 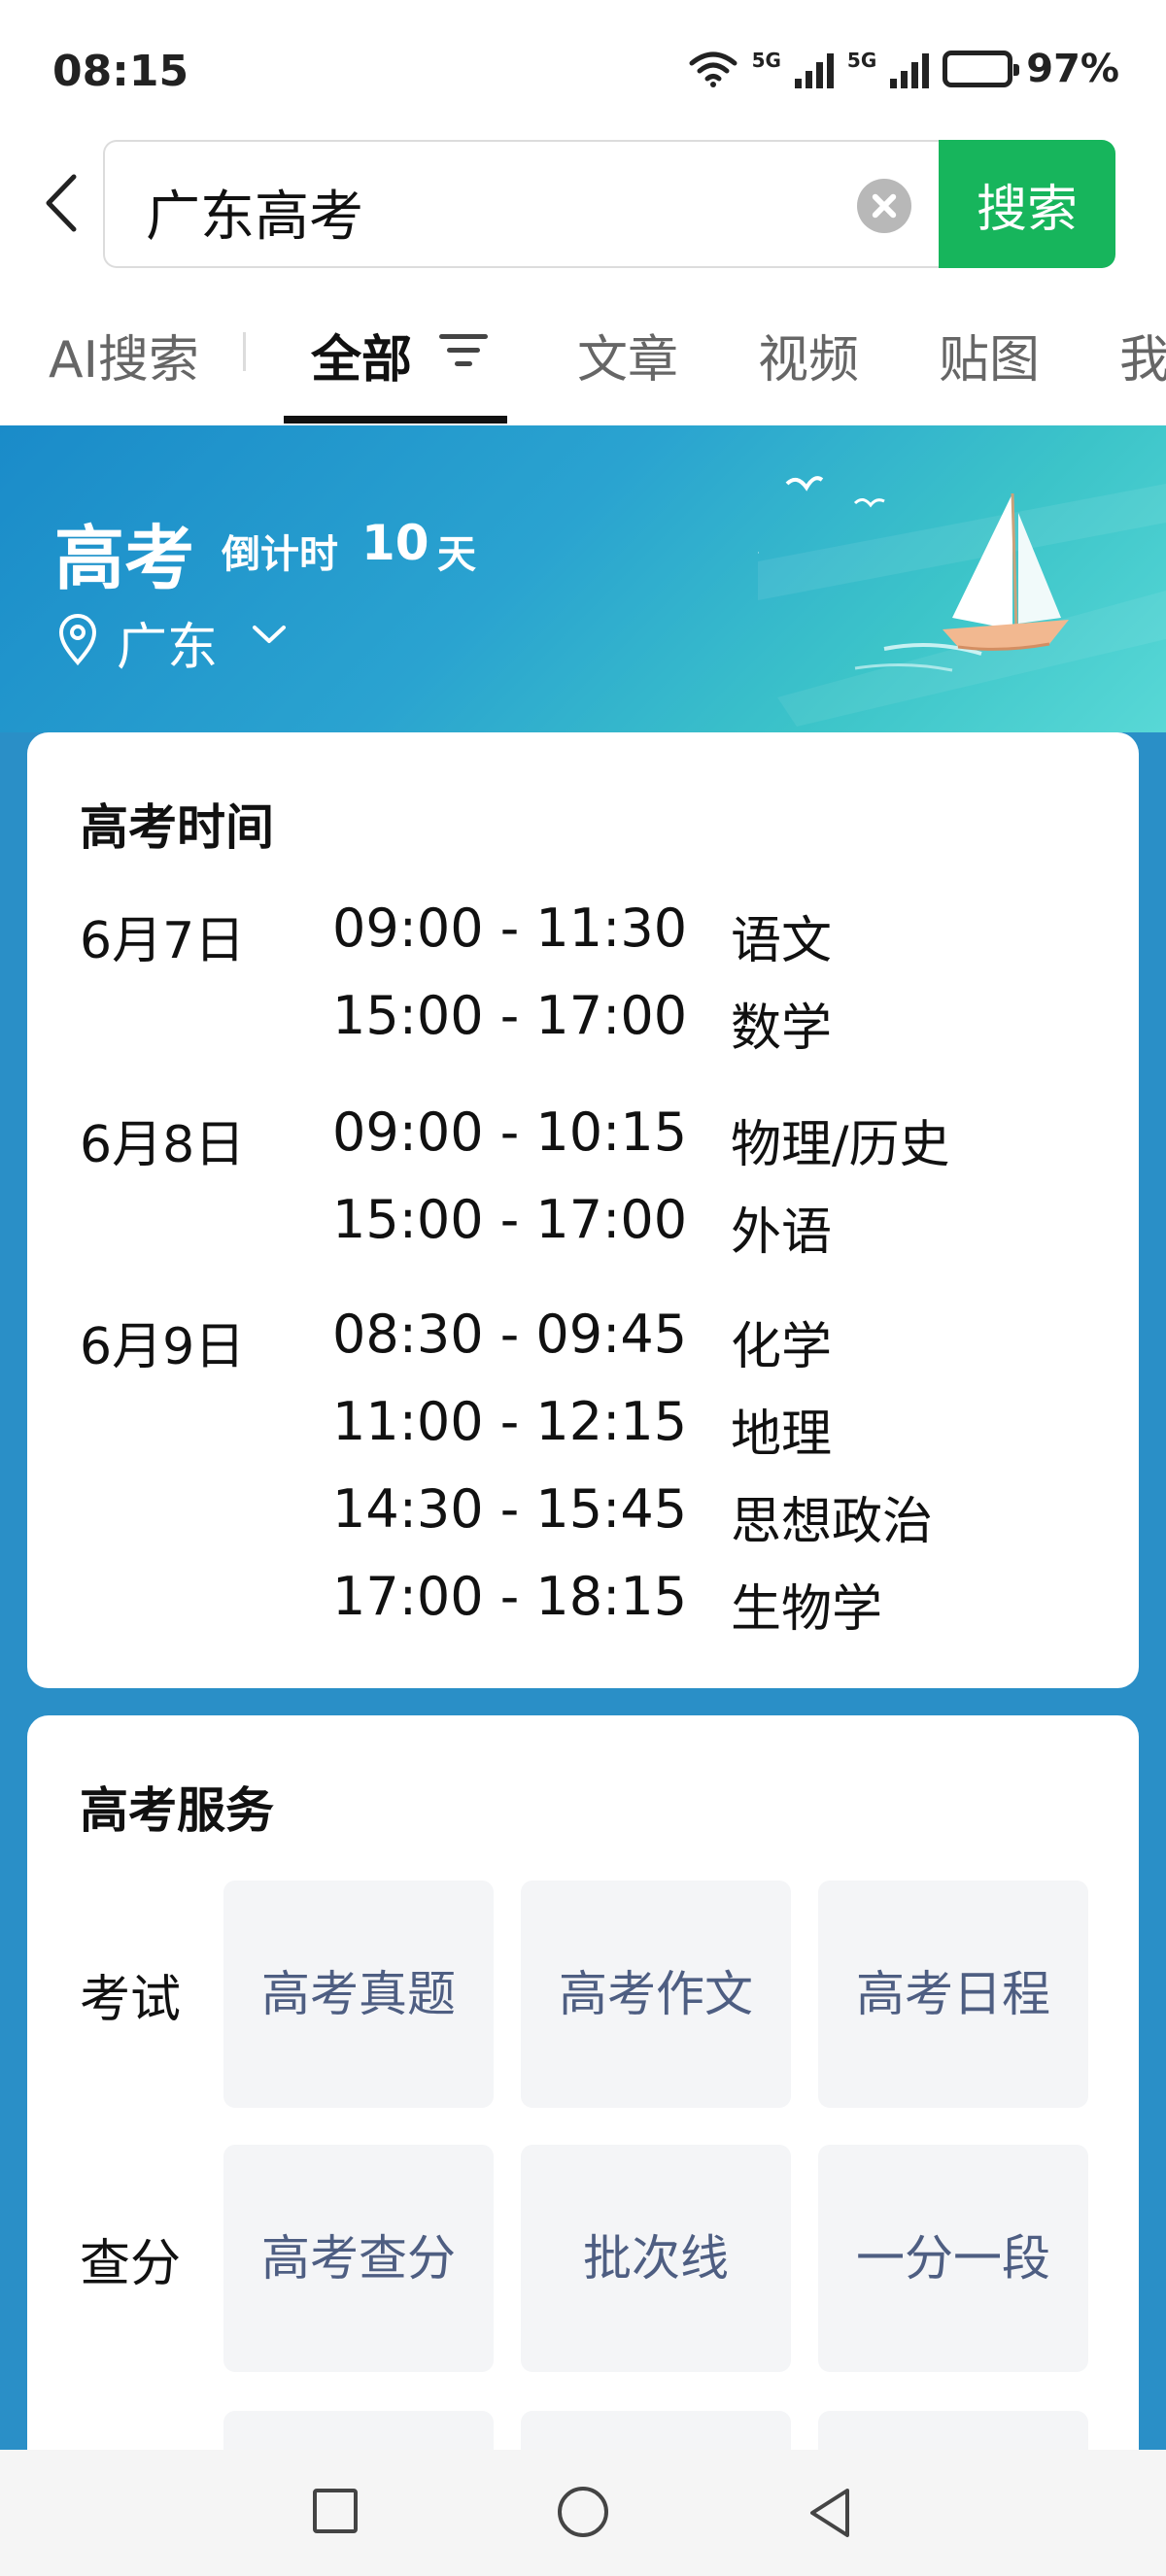 I want to click on tab-ai-search: AI搜索, so click(x=124, y=355).